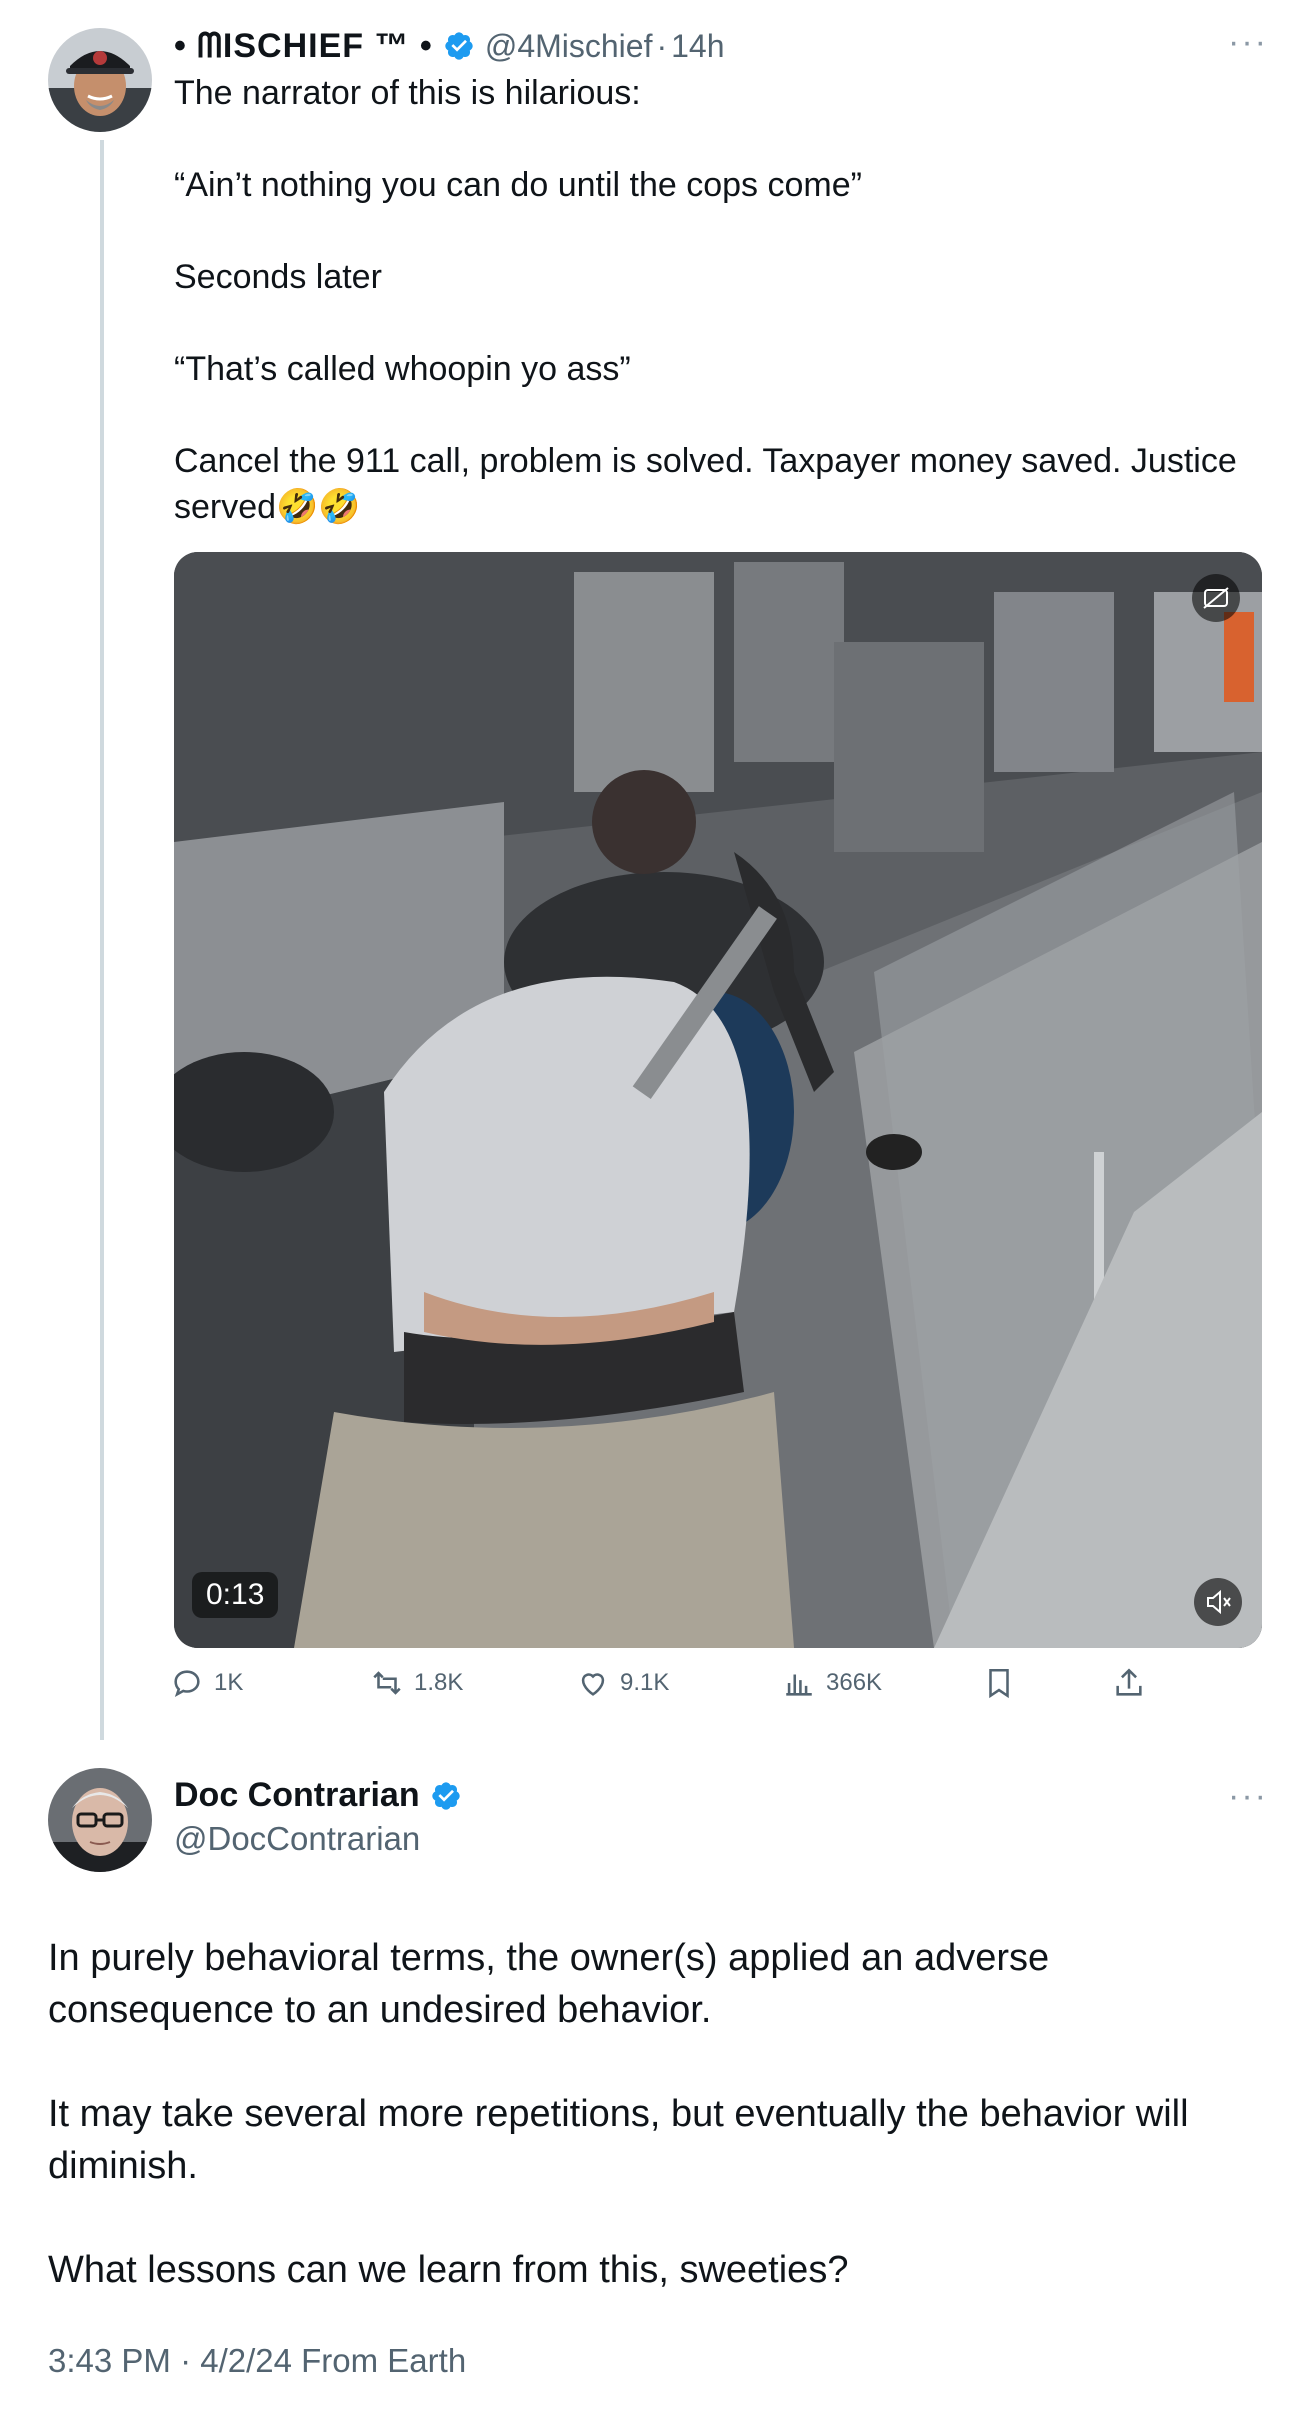 The height and width of the screenshot is (2411, 1314). What do you see at coordinates (229, 1682) in the screenshot?
I see `reply-count: 1K` at bounding box center [229, 1682].